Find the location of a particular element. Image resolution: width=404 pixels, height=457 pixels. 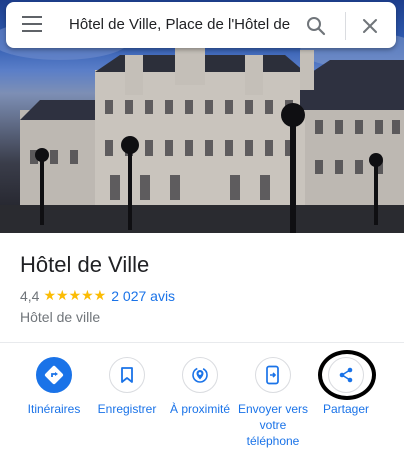

send-to-phone-icon is located at coordinates (273, 375).